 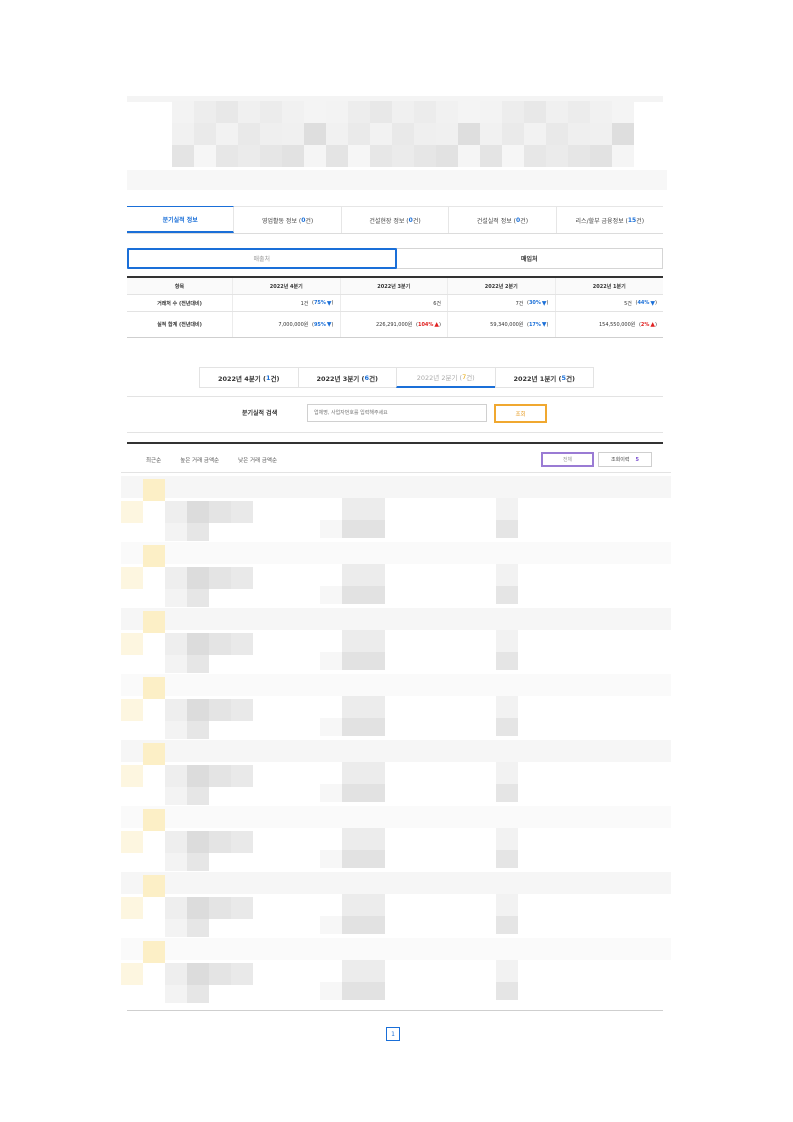 What do you see at coordinates (507, 325) in the screenshot?
I see `summary-value: 59,340,000원` at bounding box center [507, 325].